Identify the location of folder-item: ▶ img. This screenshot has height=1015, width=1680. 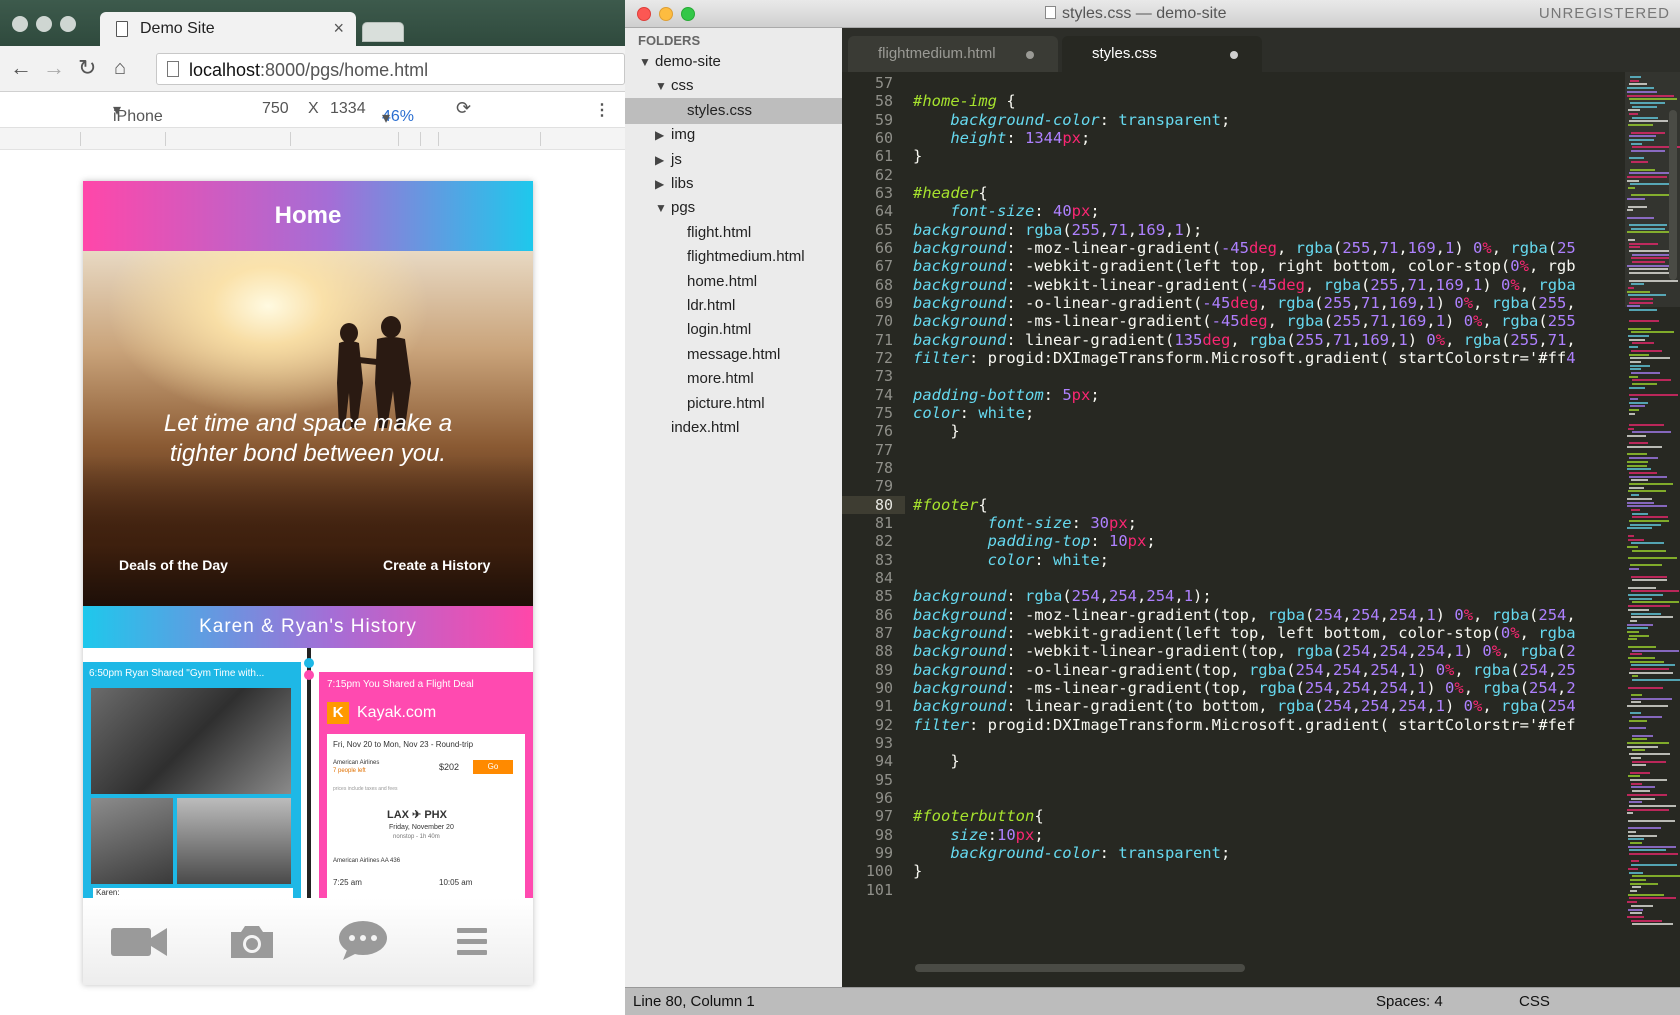
(675, 135).